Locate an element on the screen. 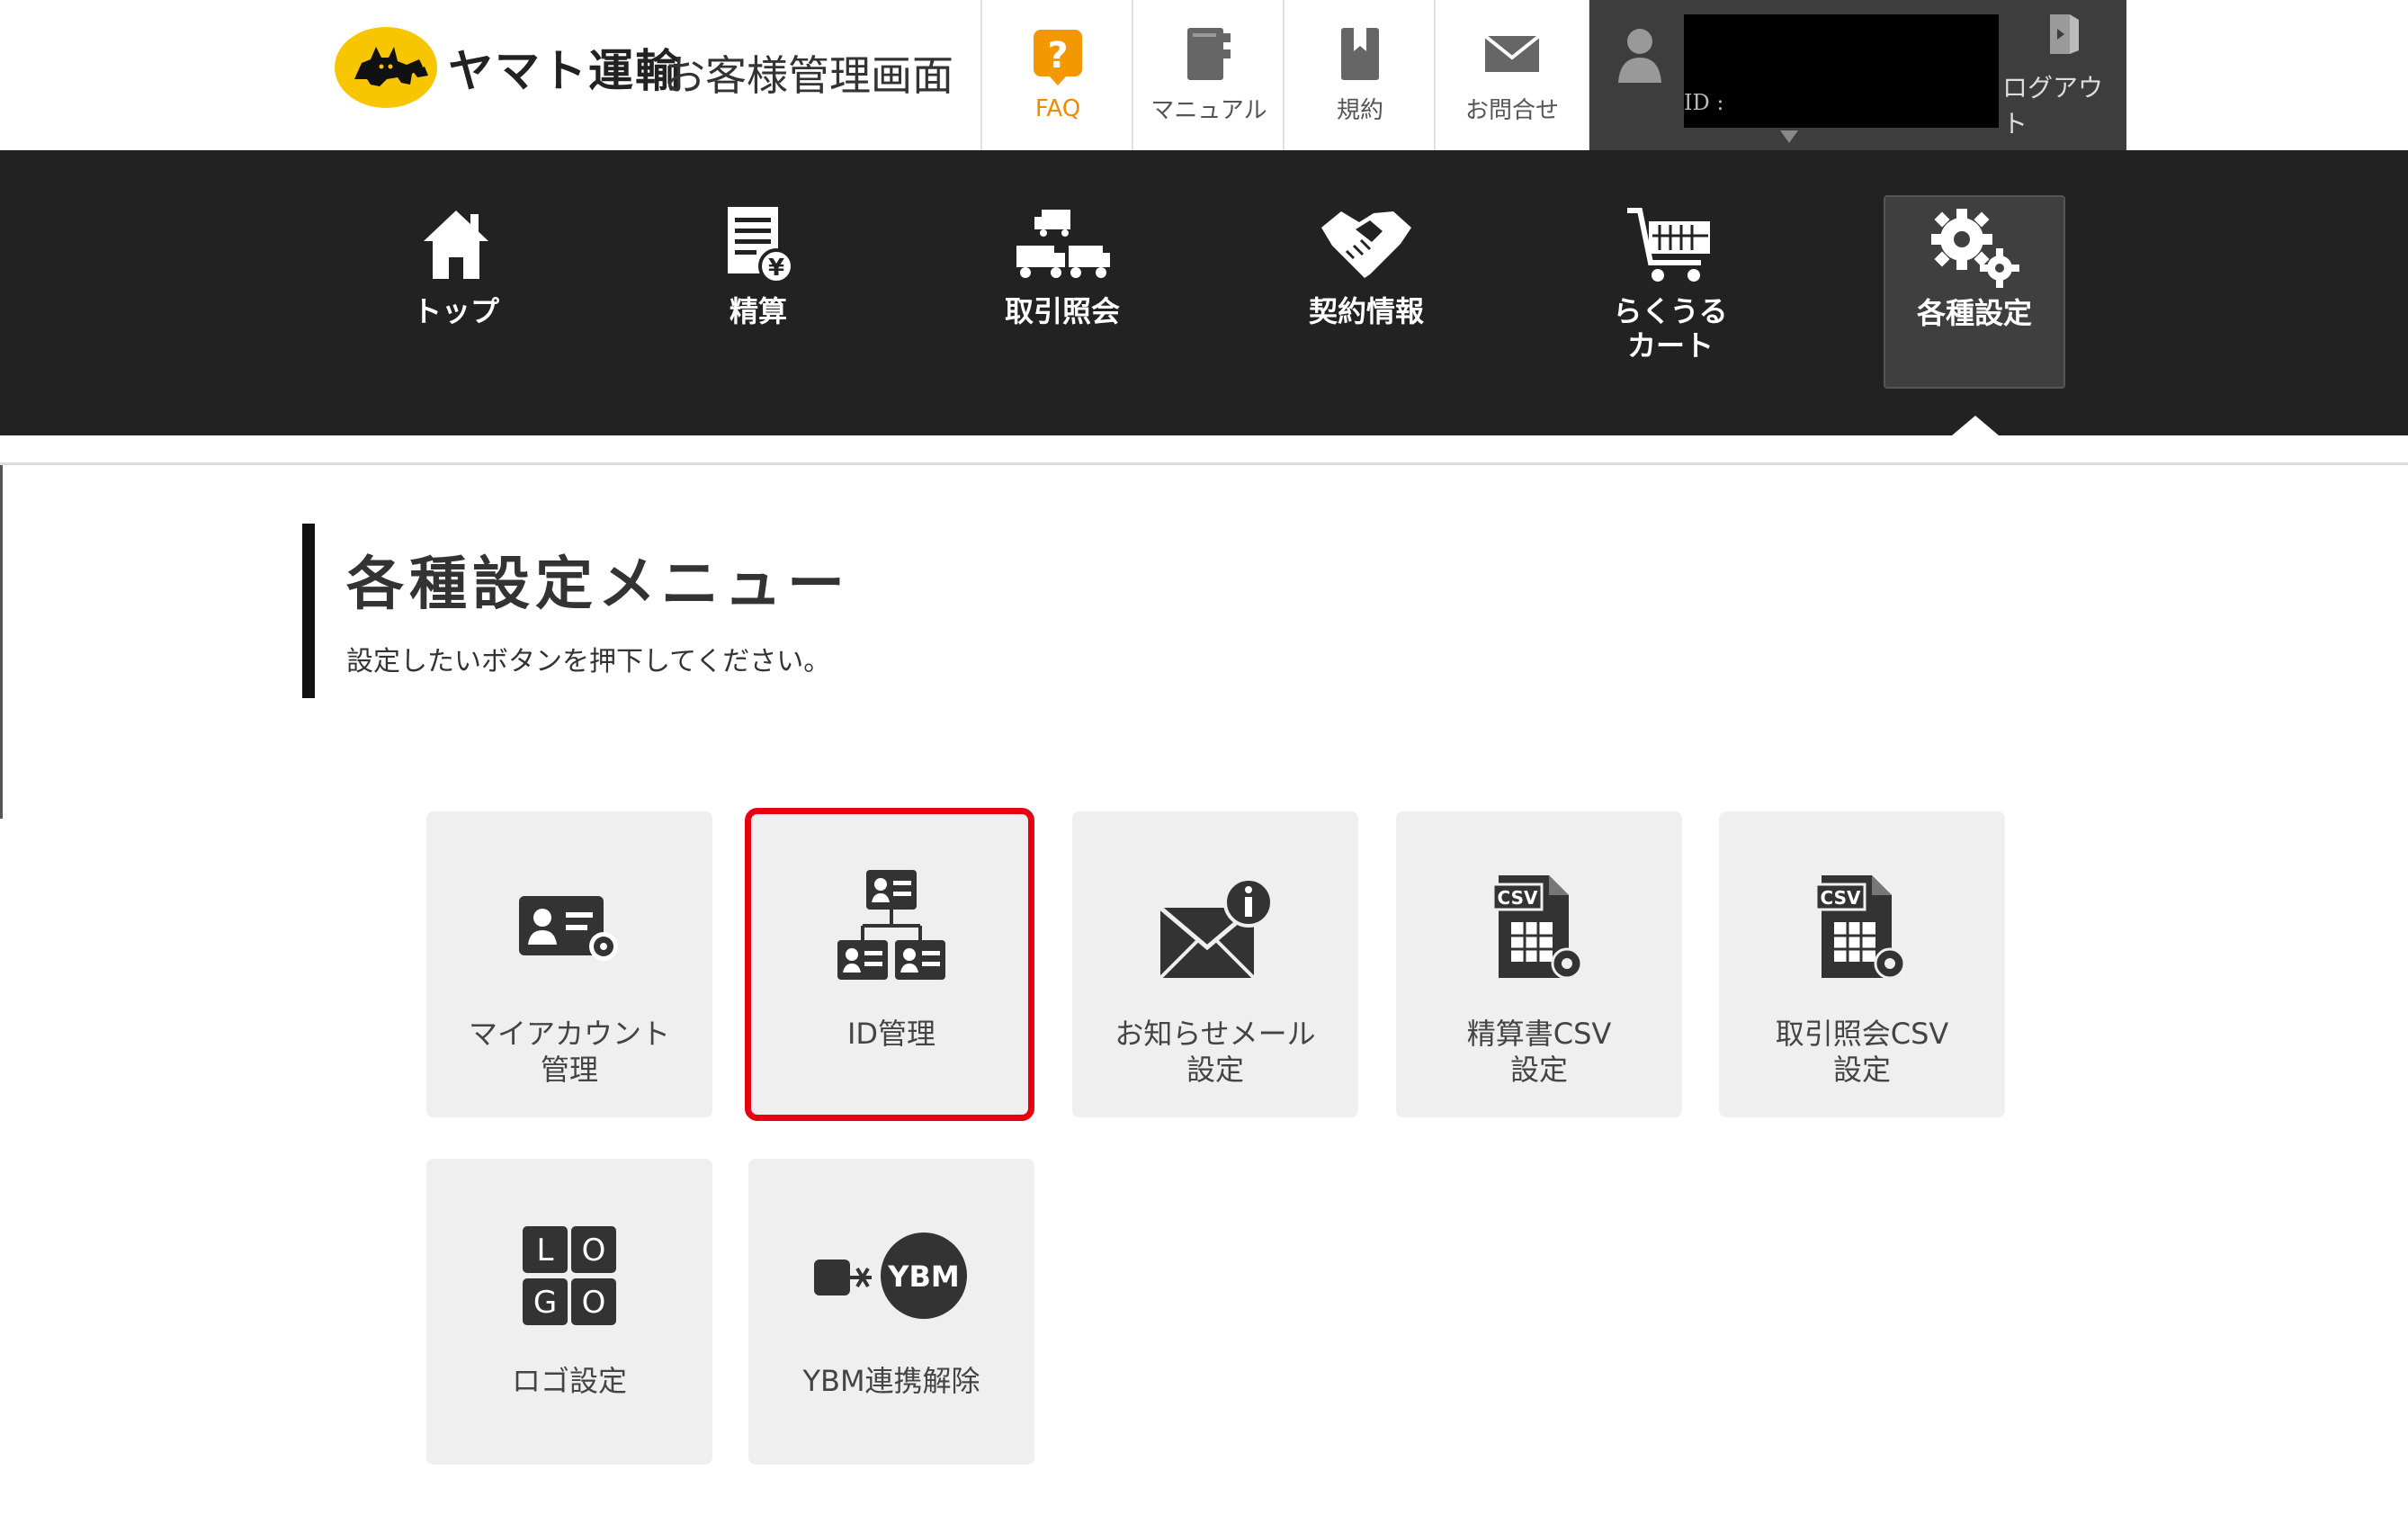 The height and width of the screenshot is (1524, 2408). nav-item-settings: 各種設定 is located at coordinates (1975, 292).